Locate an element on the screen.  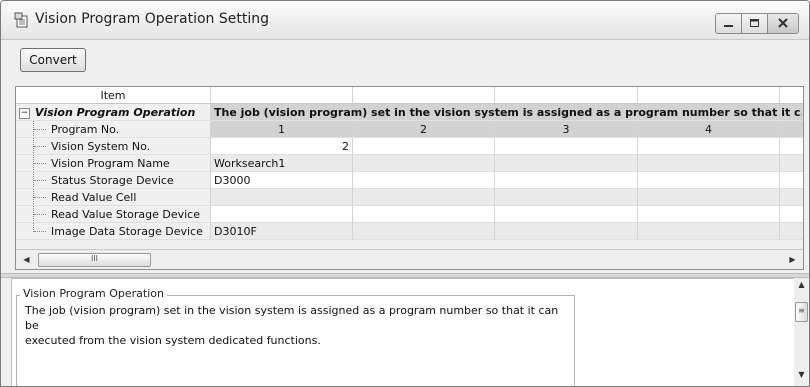
table-row: Read Value Cell is located at coordinates (409, 197).